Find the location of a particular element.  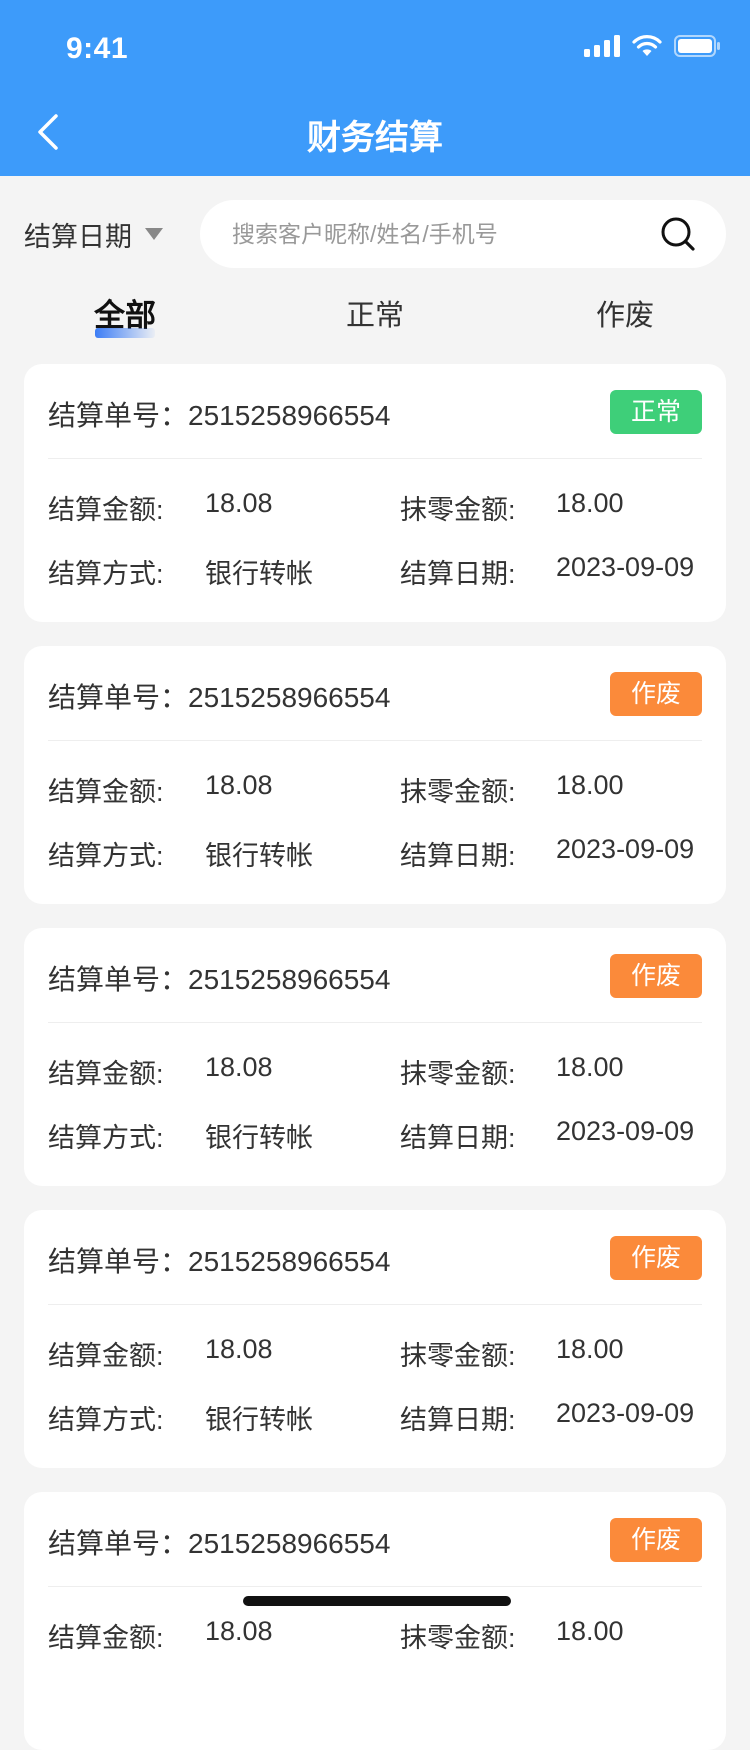

search-input is located at coordinates (442, 234).